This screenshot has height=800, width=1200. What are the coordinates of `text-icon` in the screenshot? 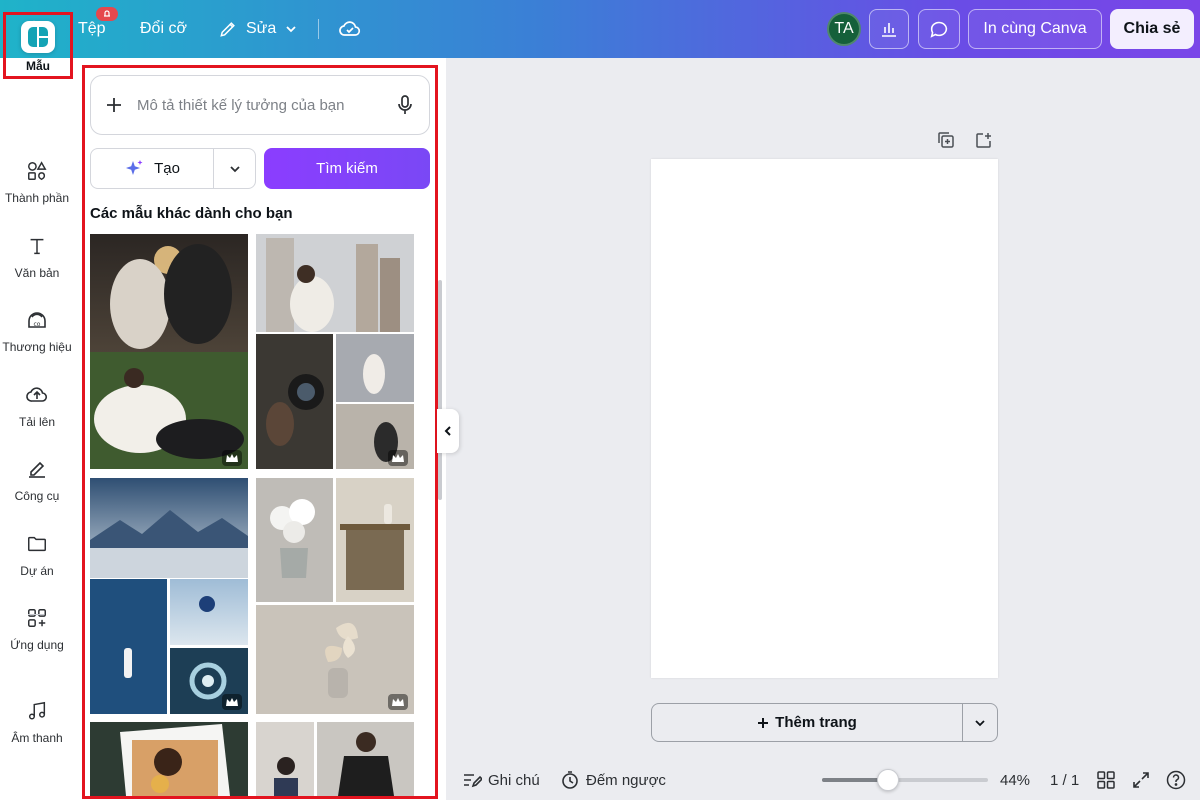 It's located at (37, 246).